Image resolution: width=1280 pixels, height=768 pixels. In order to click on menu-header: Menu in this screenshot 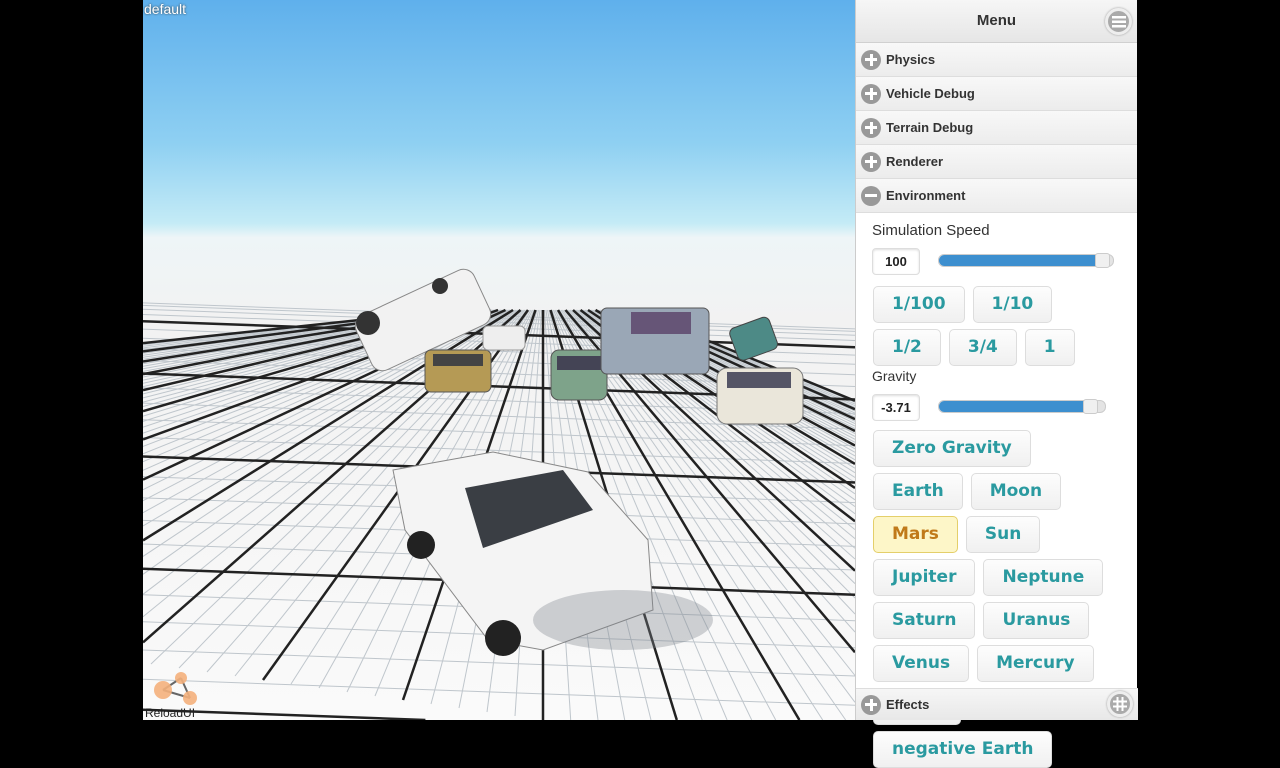, I will do `click(996, 21)`.